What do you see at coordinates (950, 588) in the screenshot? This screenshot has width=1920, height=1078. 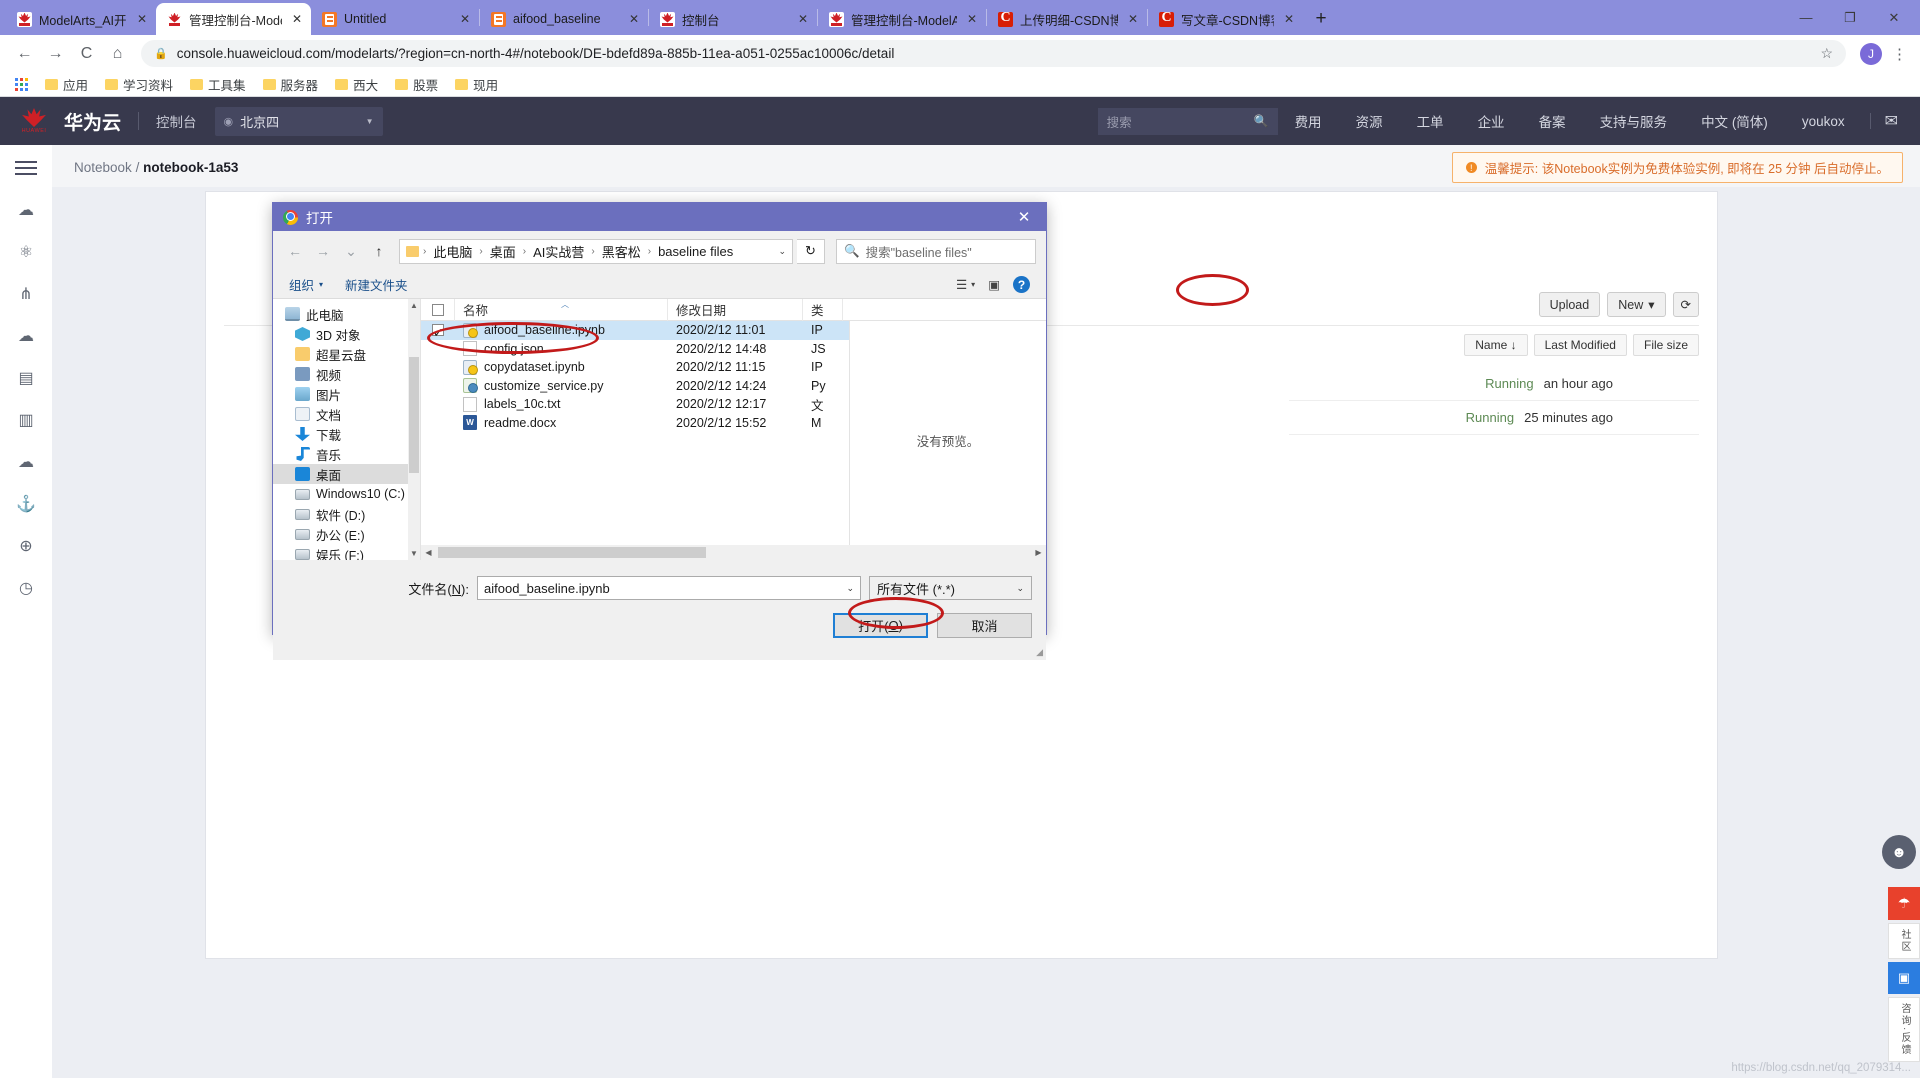 I see `filetype-select: 所有文件 (*.*) ⌄` at bounding box center [950, 588].